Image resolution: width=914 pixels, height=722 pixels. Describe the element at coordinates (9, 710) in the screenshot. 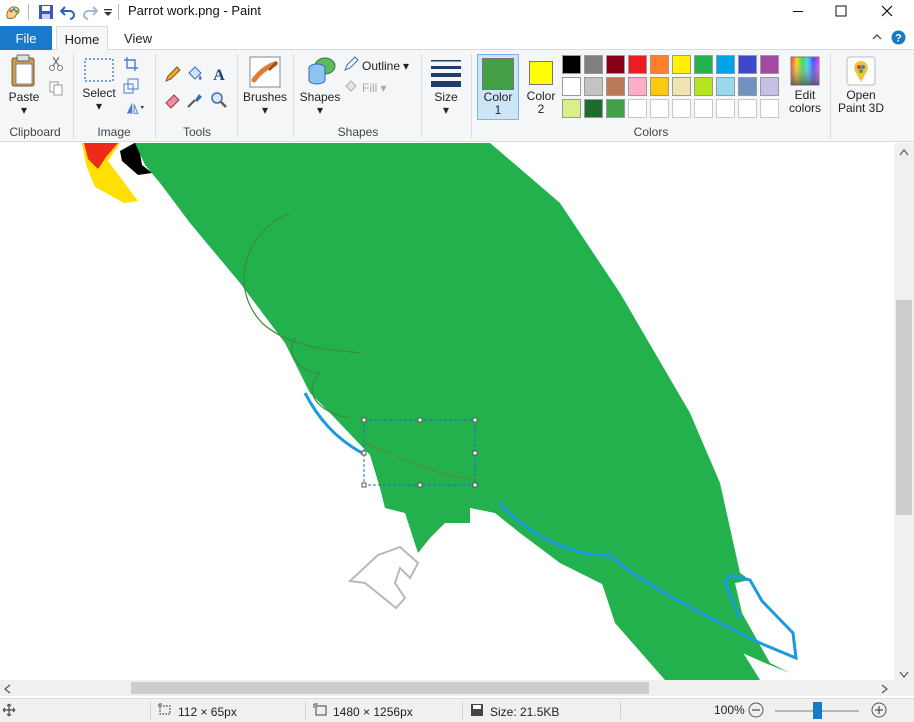

I see `cursor-position-icon` at that location.